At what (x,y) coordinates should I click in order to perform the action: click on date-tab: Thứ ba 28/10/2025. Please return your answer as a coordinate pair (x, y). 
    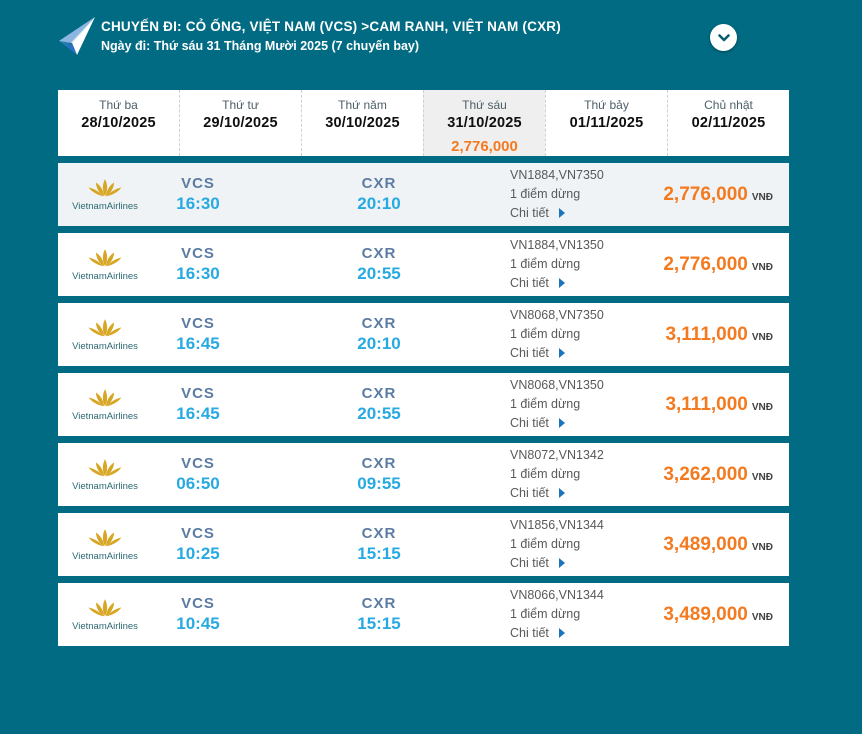
    Looking at the image, I should click on (118, 123).